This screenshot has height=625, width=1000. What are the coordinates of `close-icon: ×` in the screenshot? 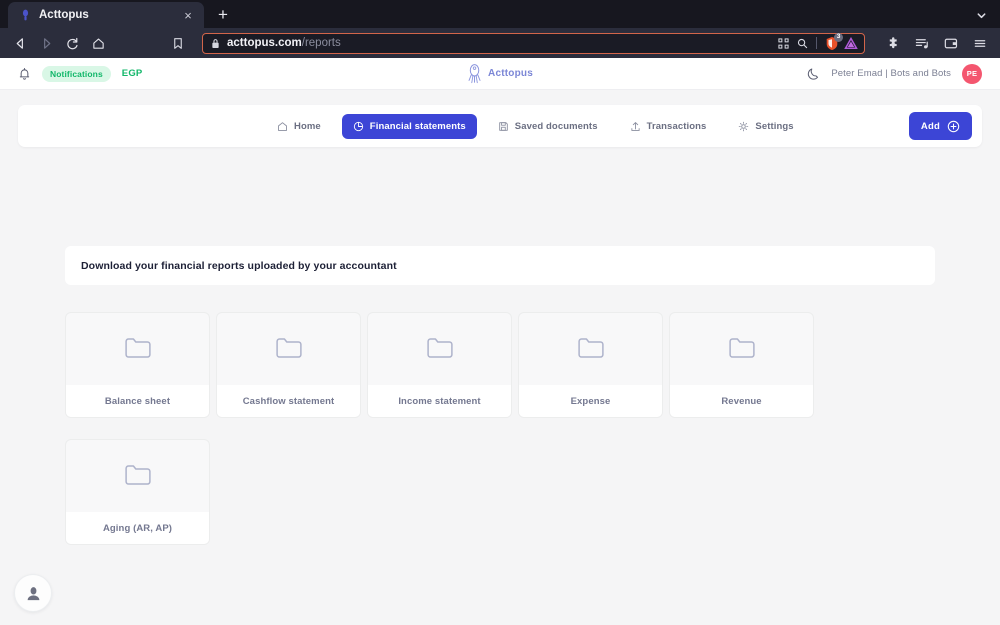 It's located at (188, 15).